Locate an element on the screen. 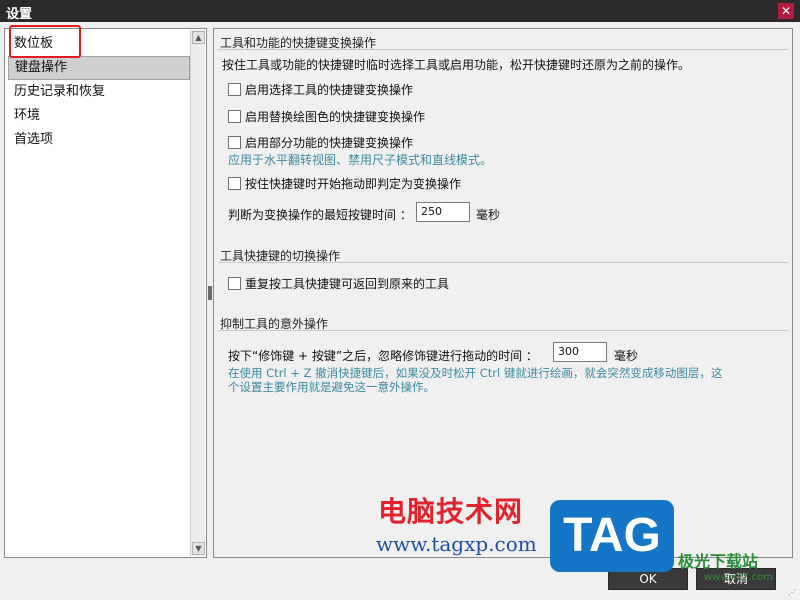  category-item-environment: 环境 is located at coordinates (99, 116).